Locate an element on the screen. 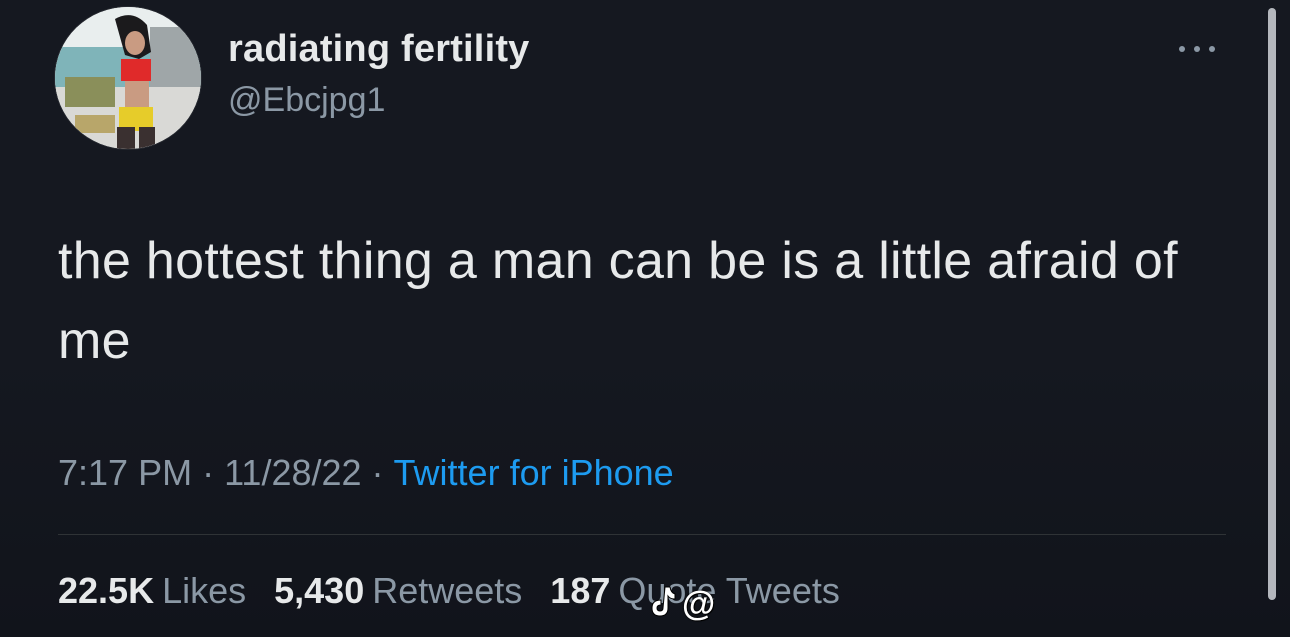 The image size is (1290, 637). retweets-stat: 5,430 Retweets is located at coordinates (412, 590).